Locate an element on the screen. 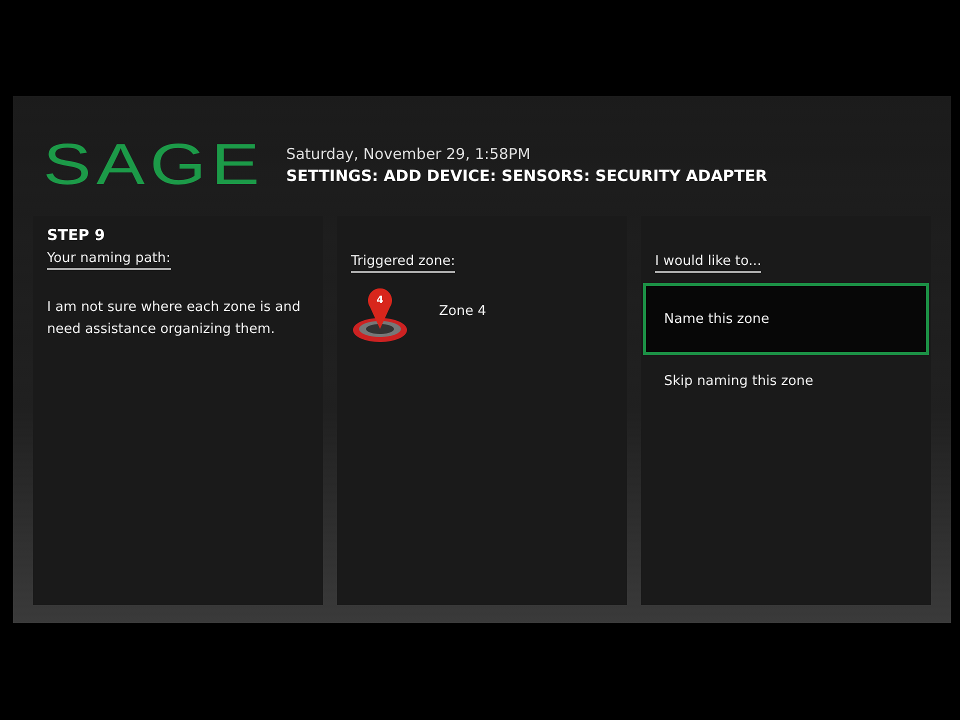 The width and height of the screenshot is (960, 720). option-button: Skip naming this zone is located at coordinates (786, 381).